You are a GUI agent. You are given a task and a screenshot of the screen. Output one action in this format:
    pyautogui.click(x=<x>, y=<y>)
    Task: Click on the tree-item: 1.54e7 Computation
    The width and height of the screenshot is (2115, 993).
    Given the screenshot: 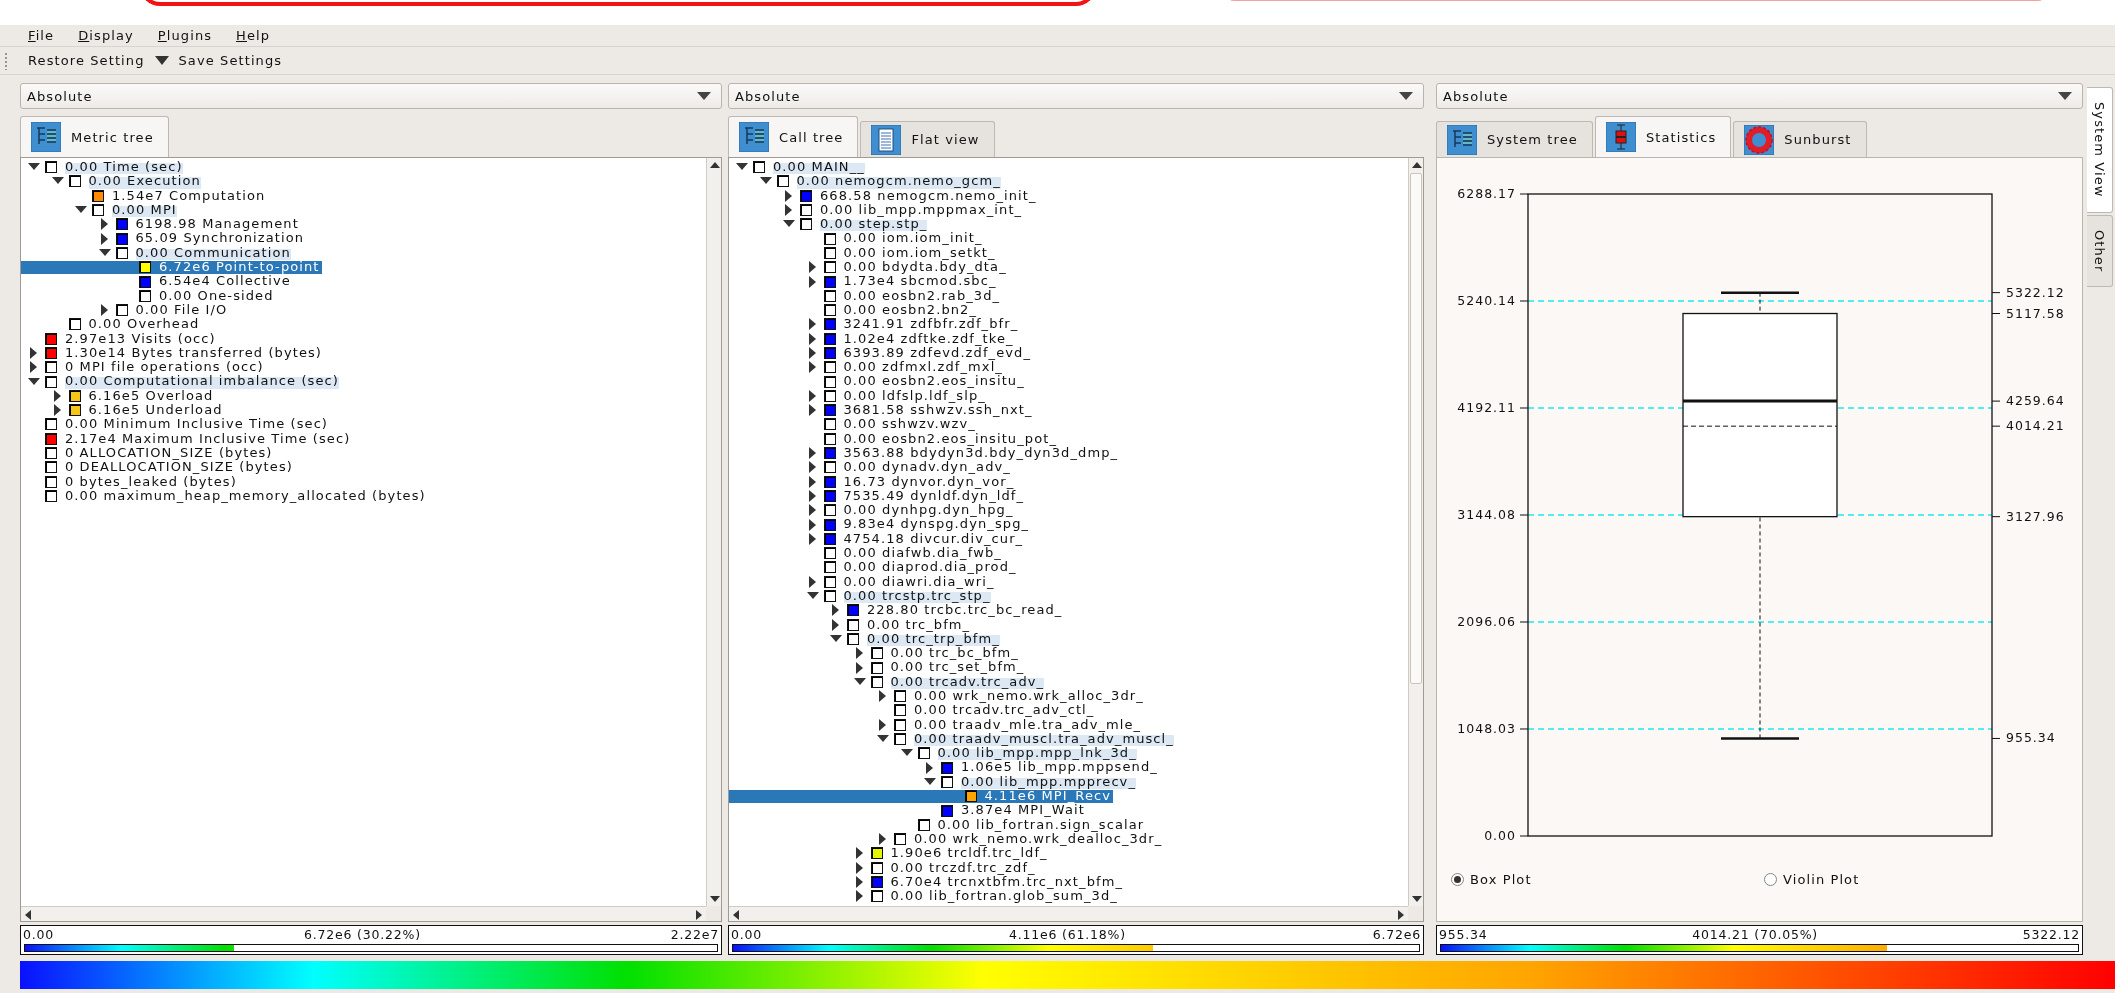 What is the action you would take?
    pyautogui.click(x=144, y=195)
    